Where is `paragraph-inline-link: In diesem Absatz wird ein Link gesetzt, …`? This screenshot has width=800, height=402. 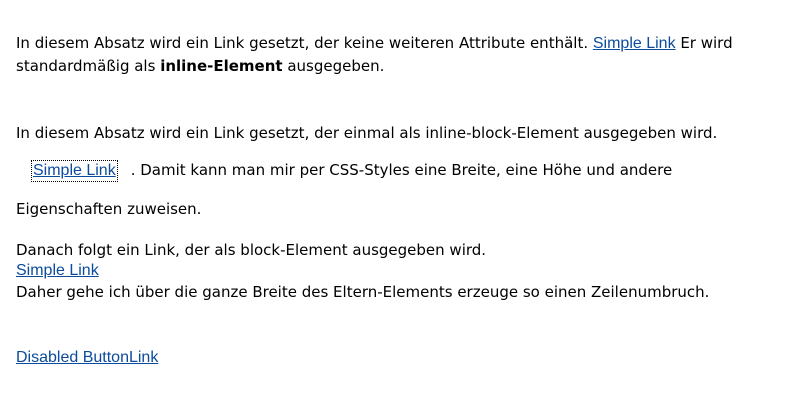 paragraph-inline-link: In diesem Absatz wird ein Link gesetzt, … is located at coordinates (403, 54).